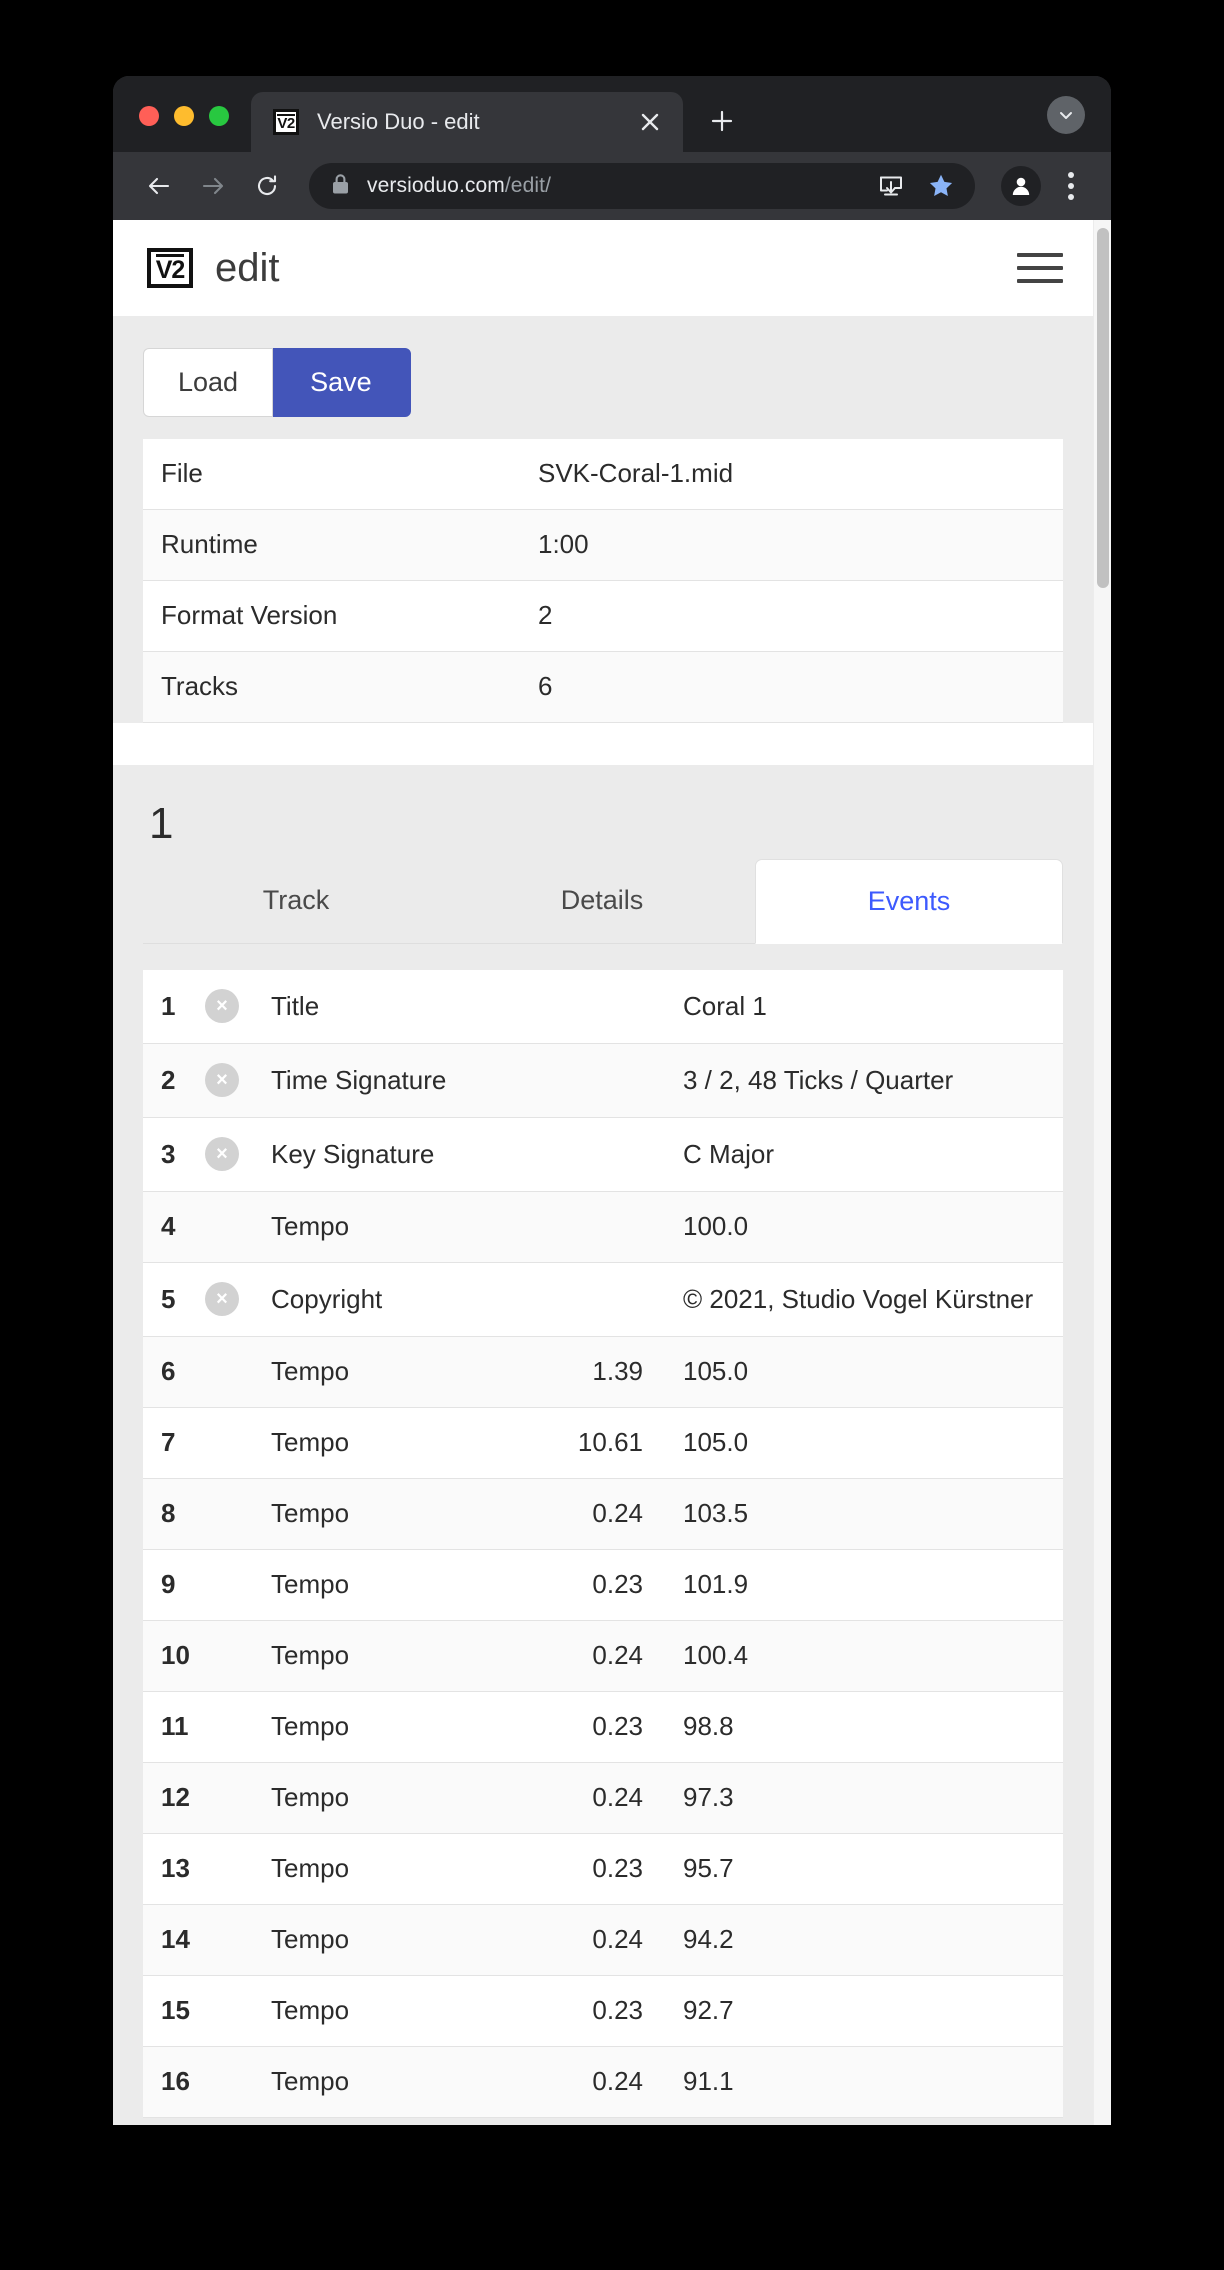 The height and width of the screenshot is (2270, 1224). What do you see at coordinates (174, 1227) in the screenshot?
I see `event-index: 4` at bounding box center [174, 1227].